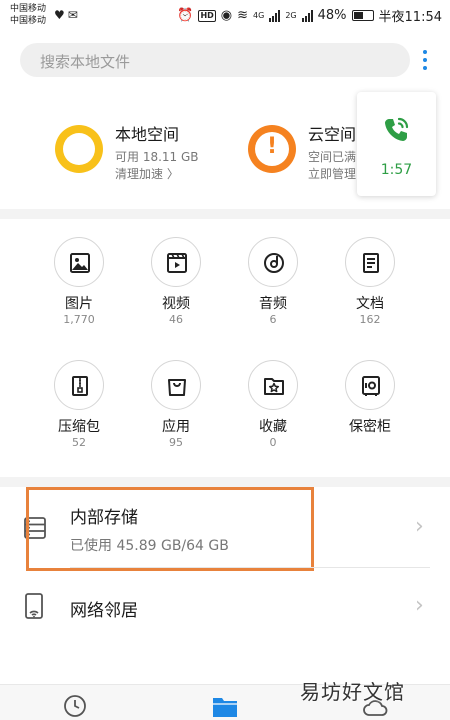 The image size is (450, 720). What do you see at coordinates (176, 427) in the screenshot?
I see `category-label: 应用` at bounding box center [176, 427].